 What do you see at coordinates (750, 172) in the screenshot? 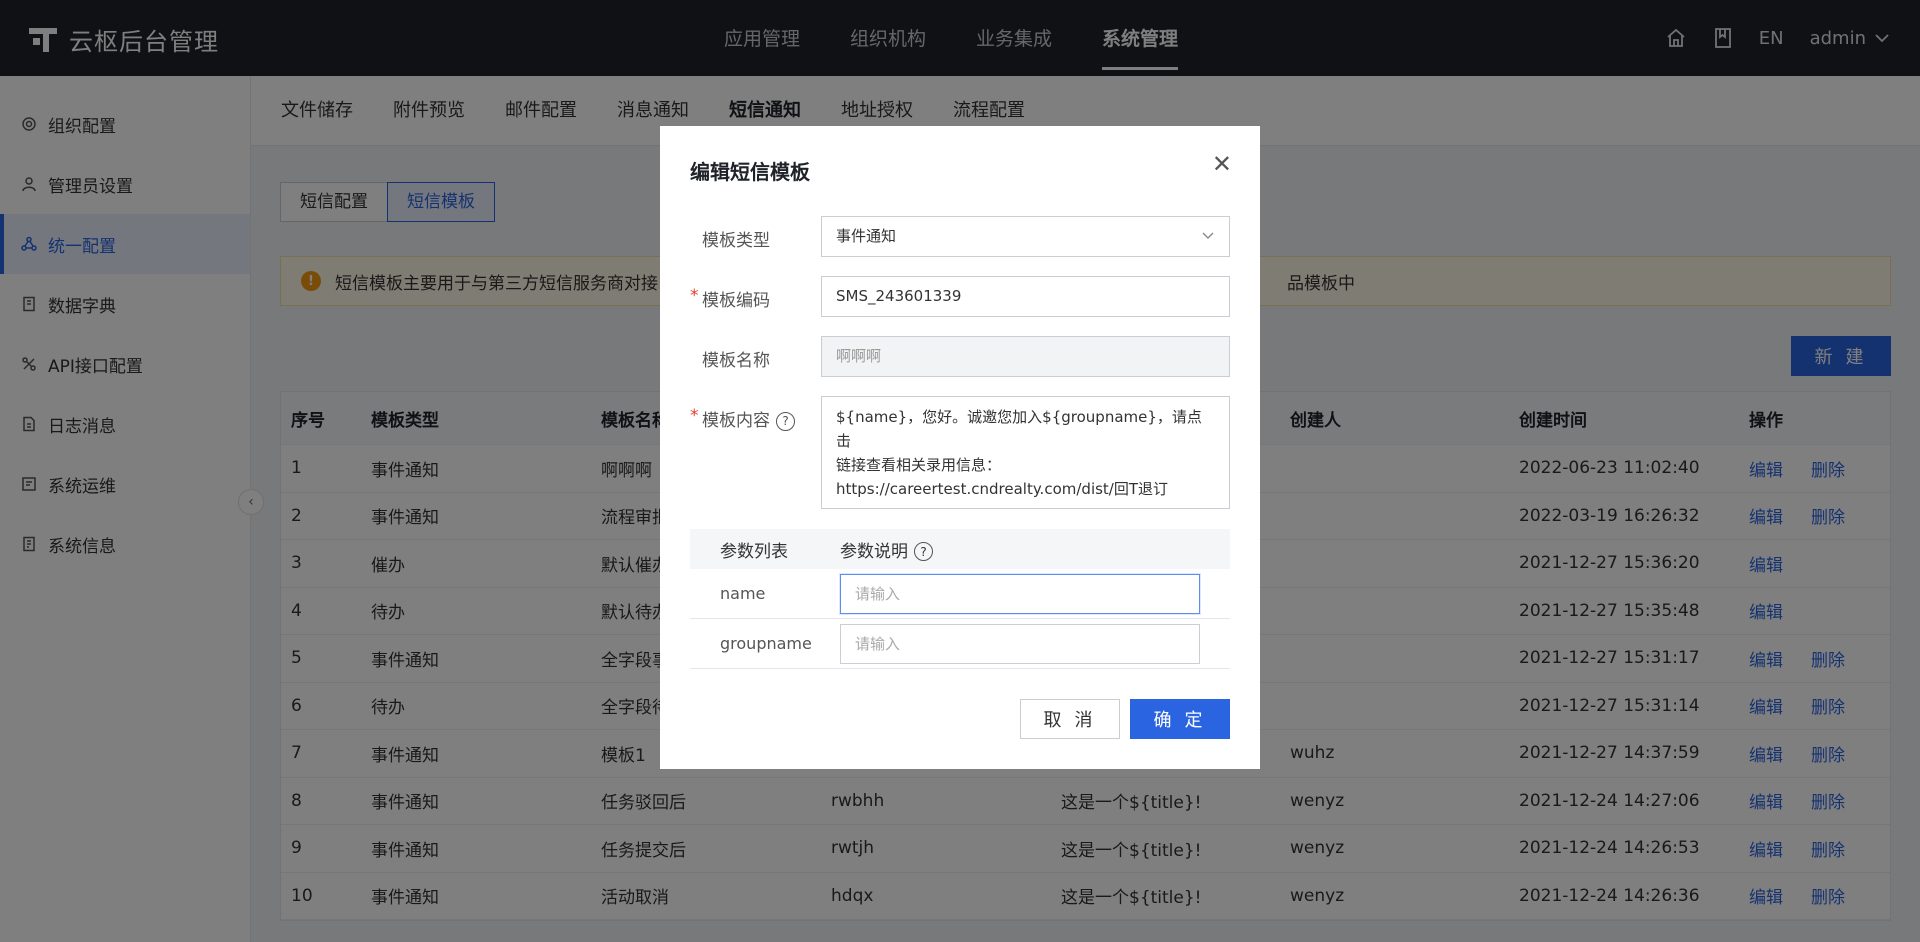
I see `dialog-title: 编辑短信模板` at bounding box center [750, 172].